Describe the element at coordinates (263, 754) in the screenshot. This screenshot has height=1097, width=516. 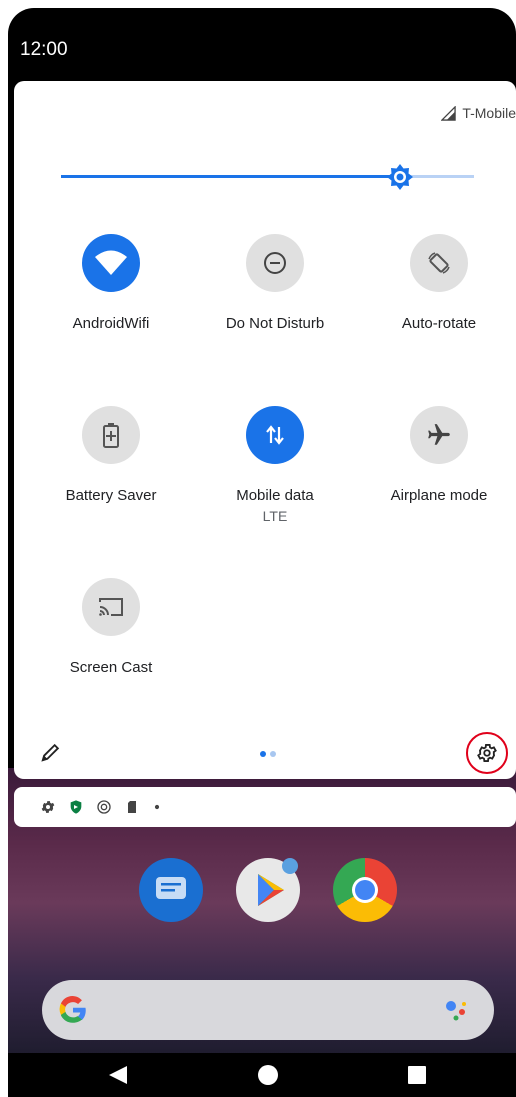
I see `page-dot-active` at that location.